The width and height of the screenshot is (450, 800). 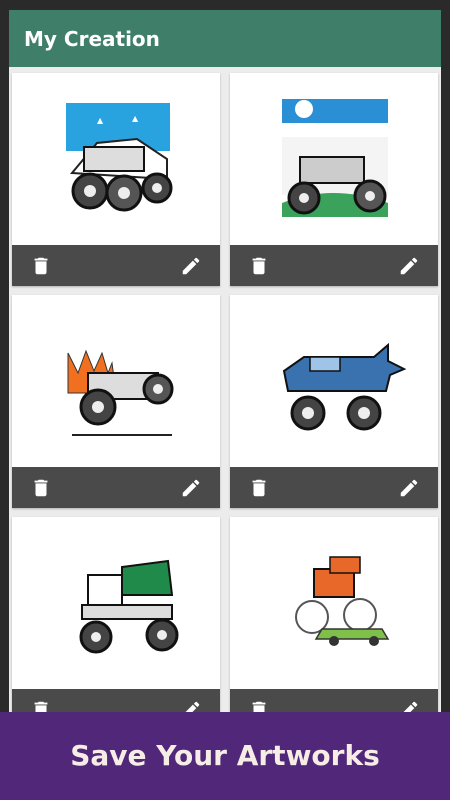 What do you see at coordinates (116, 159) in the screenshot?
I see `artwork-thumbnail: ▲ ▲` at bounding box center [116, 159].